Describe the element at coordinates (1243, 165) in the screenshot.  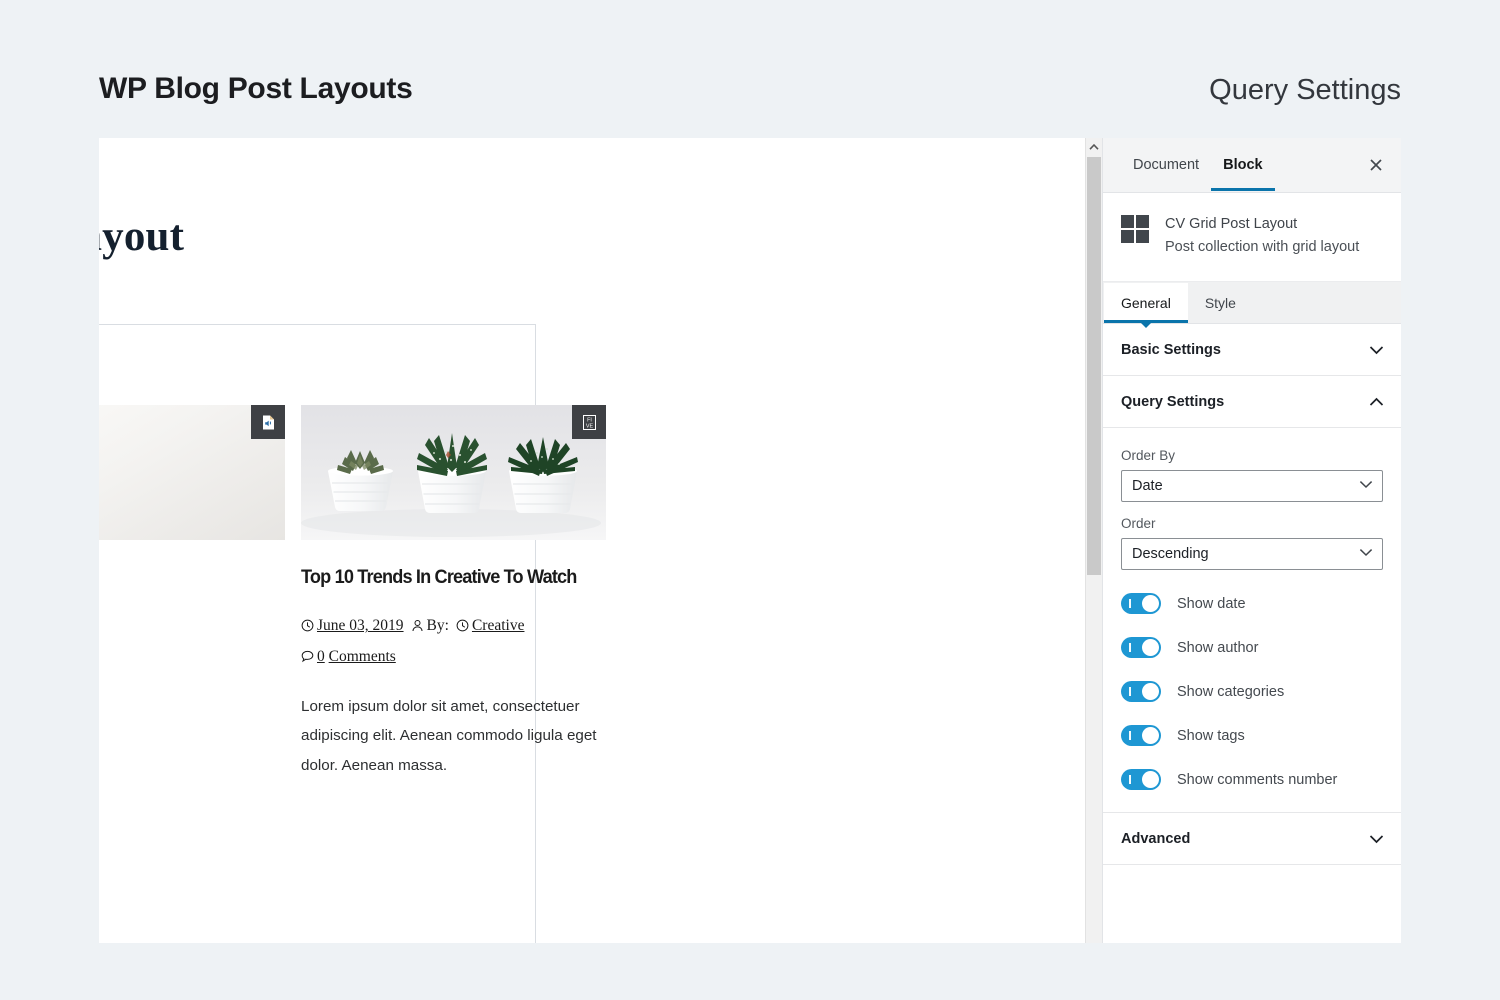
I see `tab-block: Block` at that location.